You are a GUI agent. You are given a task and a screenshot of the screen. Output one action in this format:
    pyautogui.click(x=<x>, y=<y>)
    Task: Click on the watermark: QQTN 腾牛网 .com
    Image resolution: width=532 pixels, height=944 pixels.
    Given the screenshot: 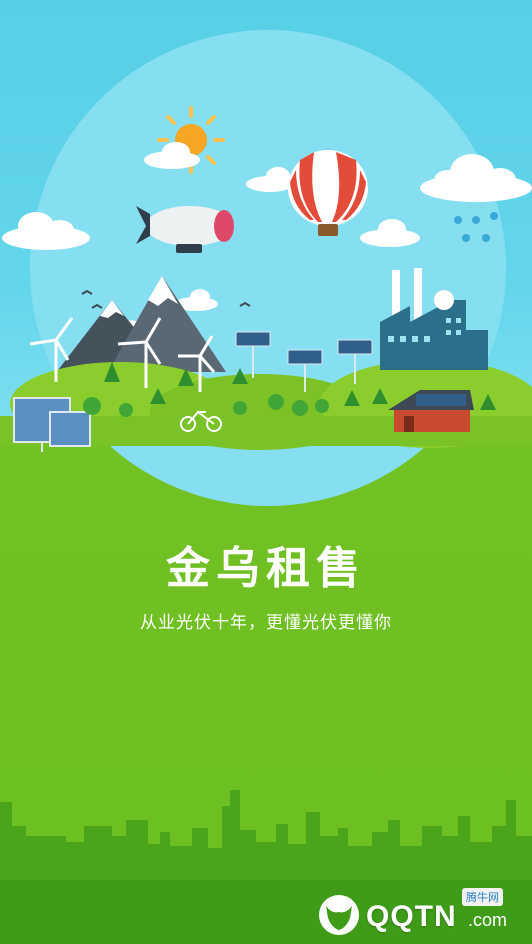 What is the action you would take?
    pyautogui.click(x=421, y=914)
    